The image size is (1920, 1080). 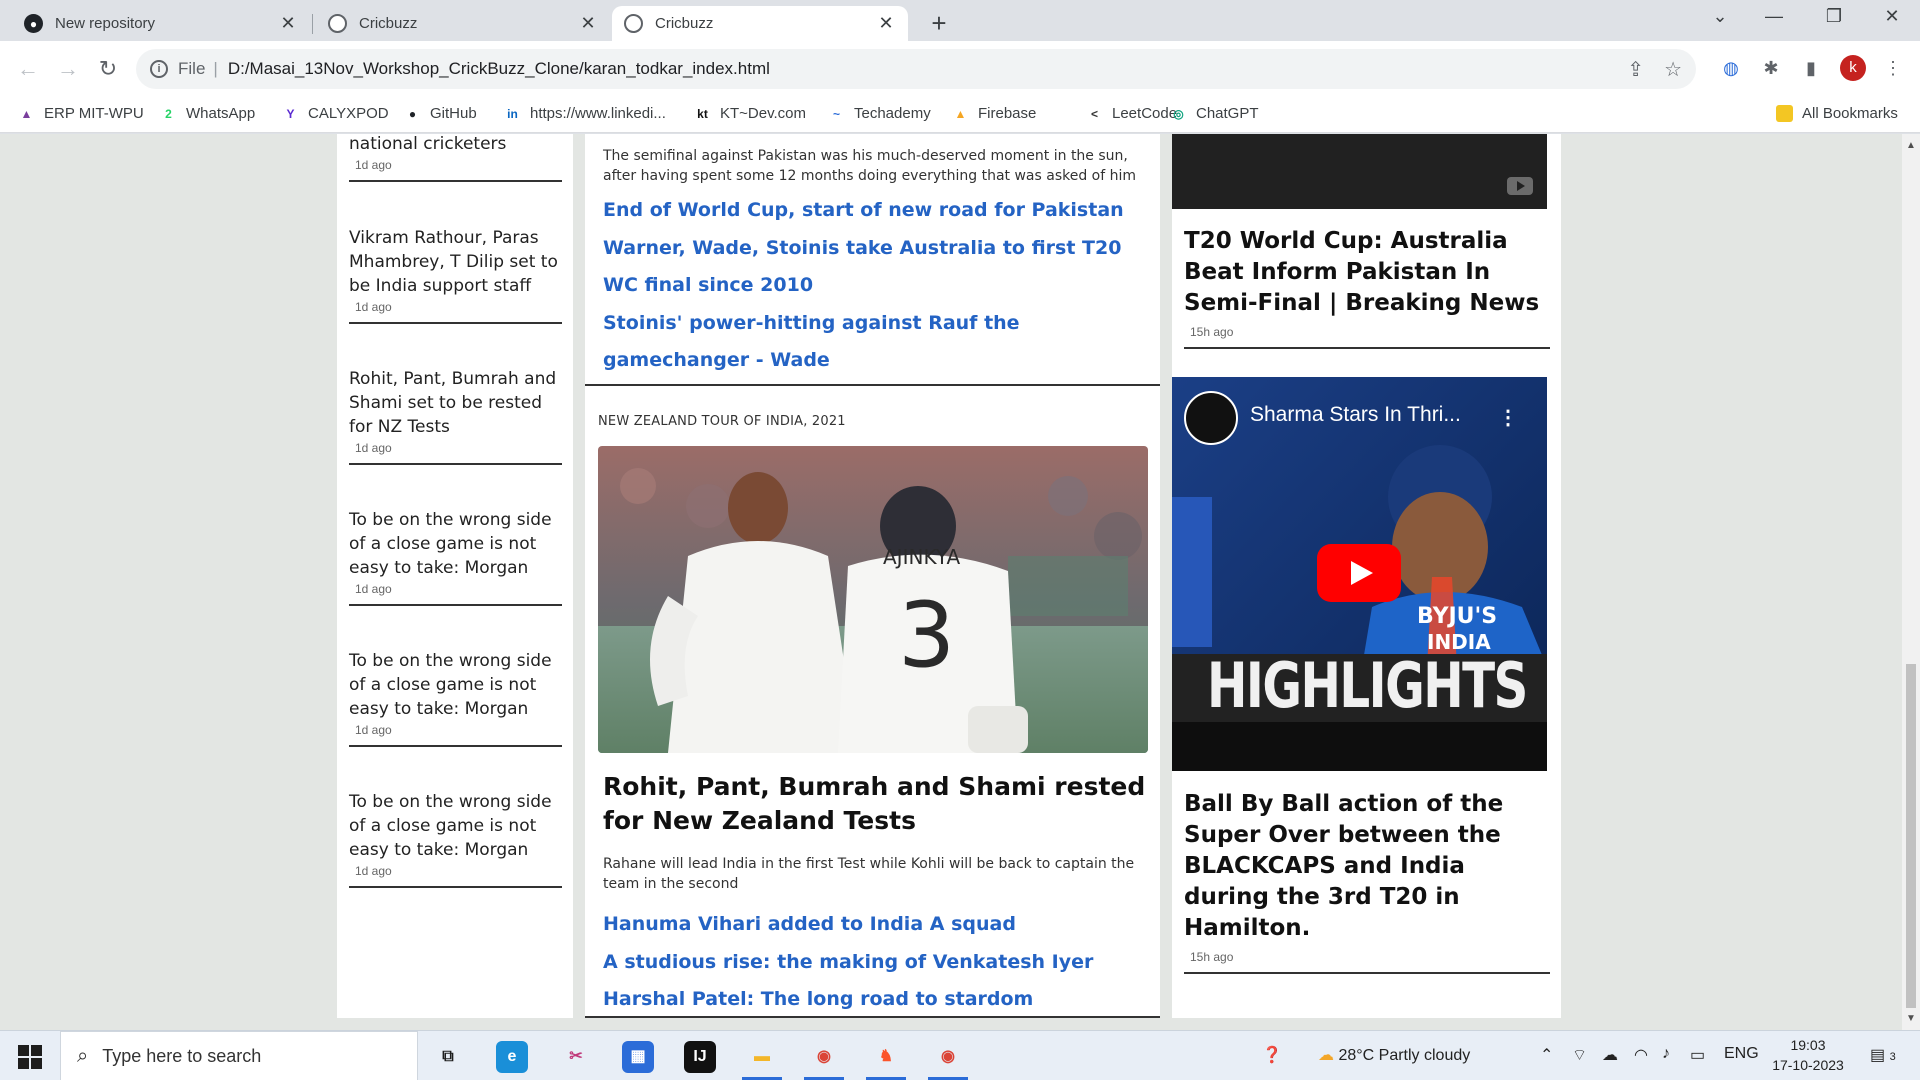 I want to click on scrollbar-thumb, so click(x=1911, y=836).